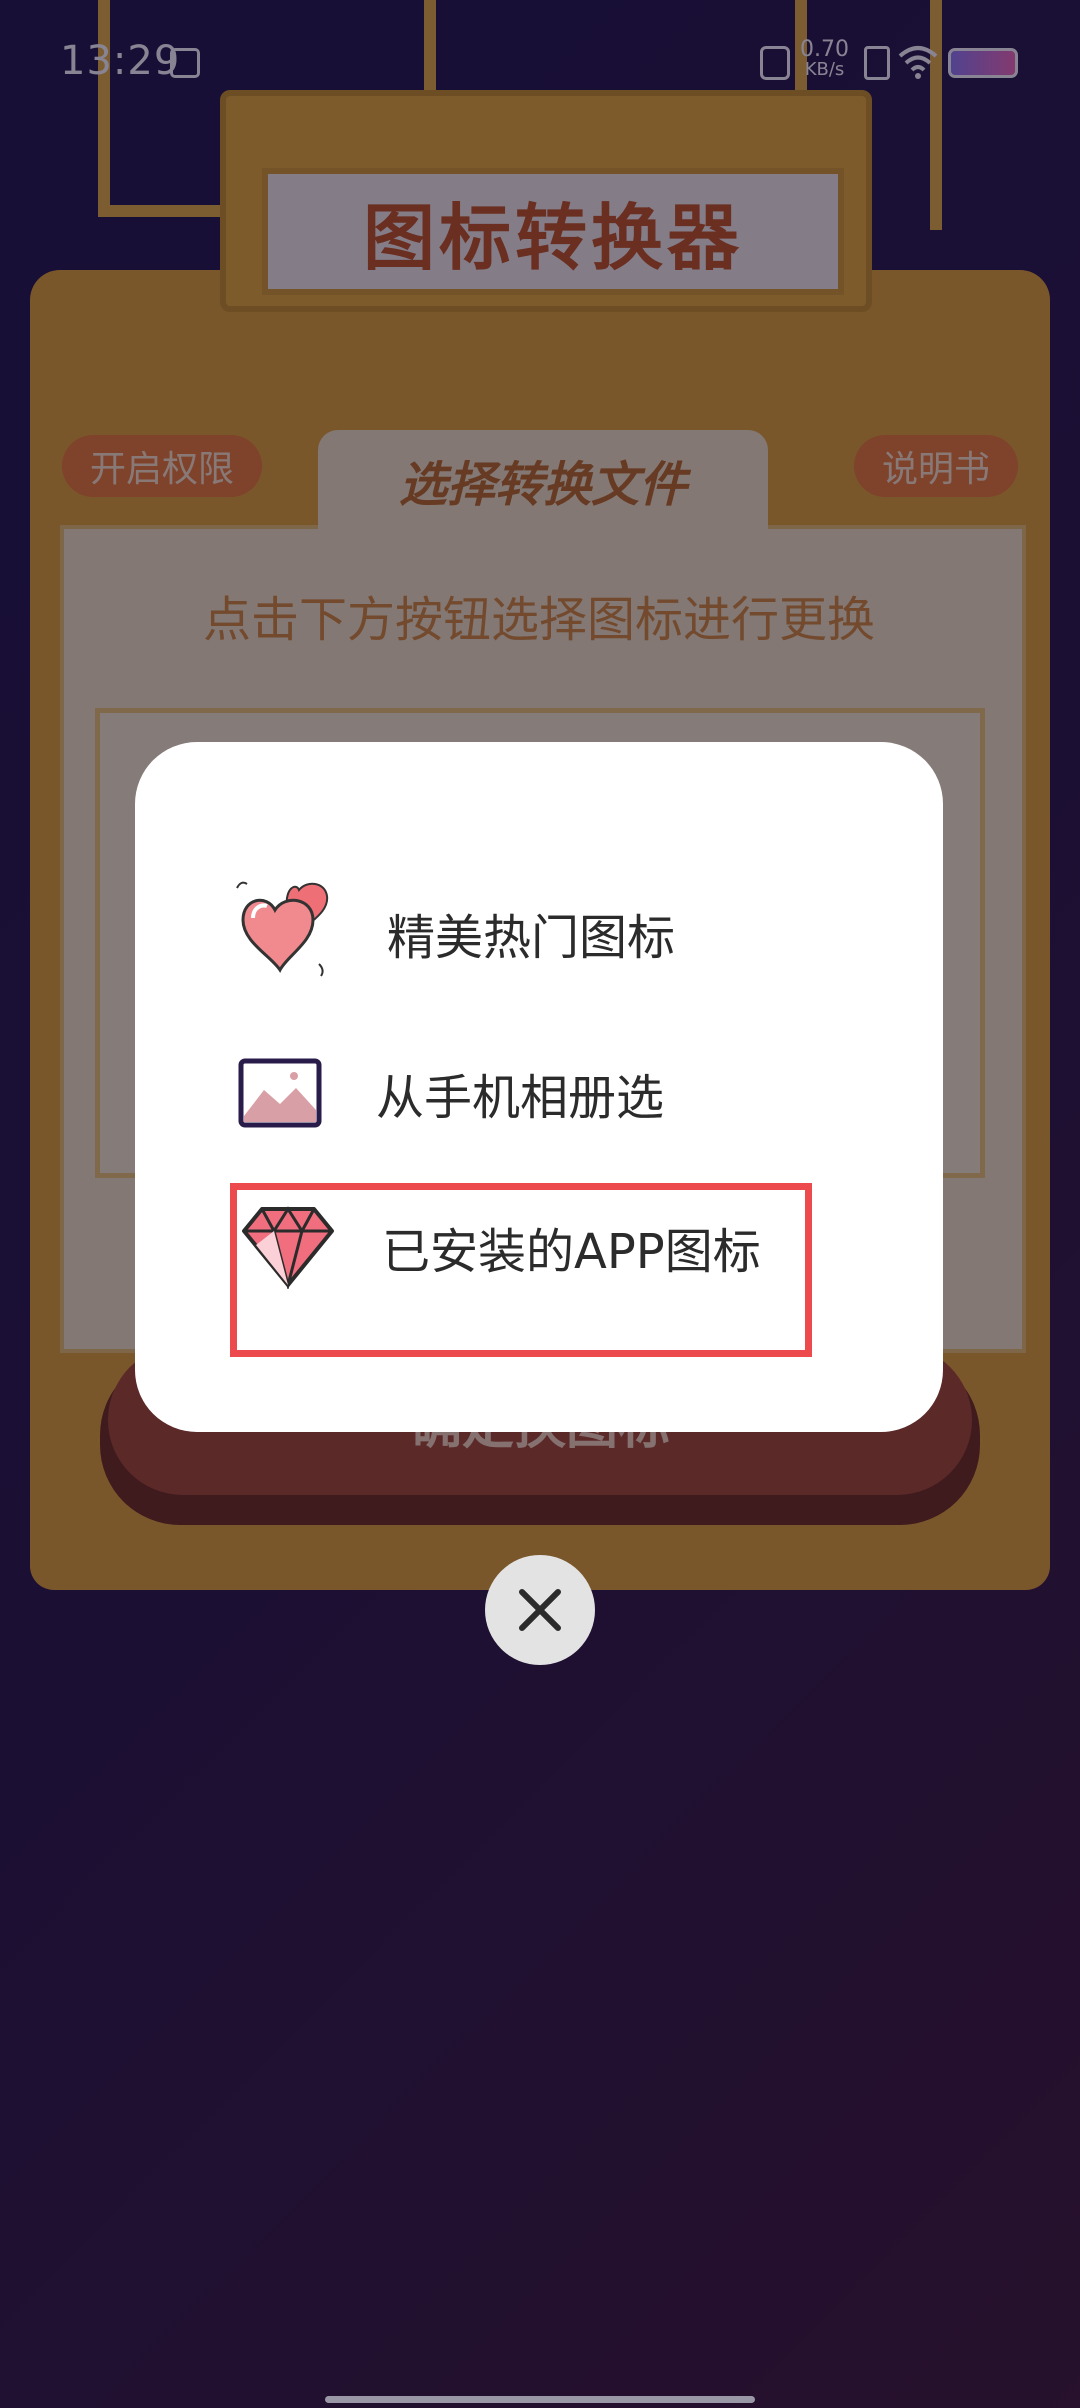 The width and height of the screenshot is (1080, 2408). Describe the element at coordinates (520, 1098) in the screenshot. I see `option-label: 从手机相册选` at that location.